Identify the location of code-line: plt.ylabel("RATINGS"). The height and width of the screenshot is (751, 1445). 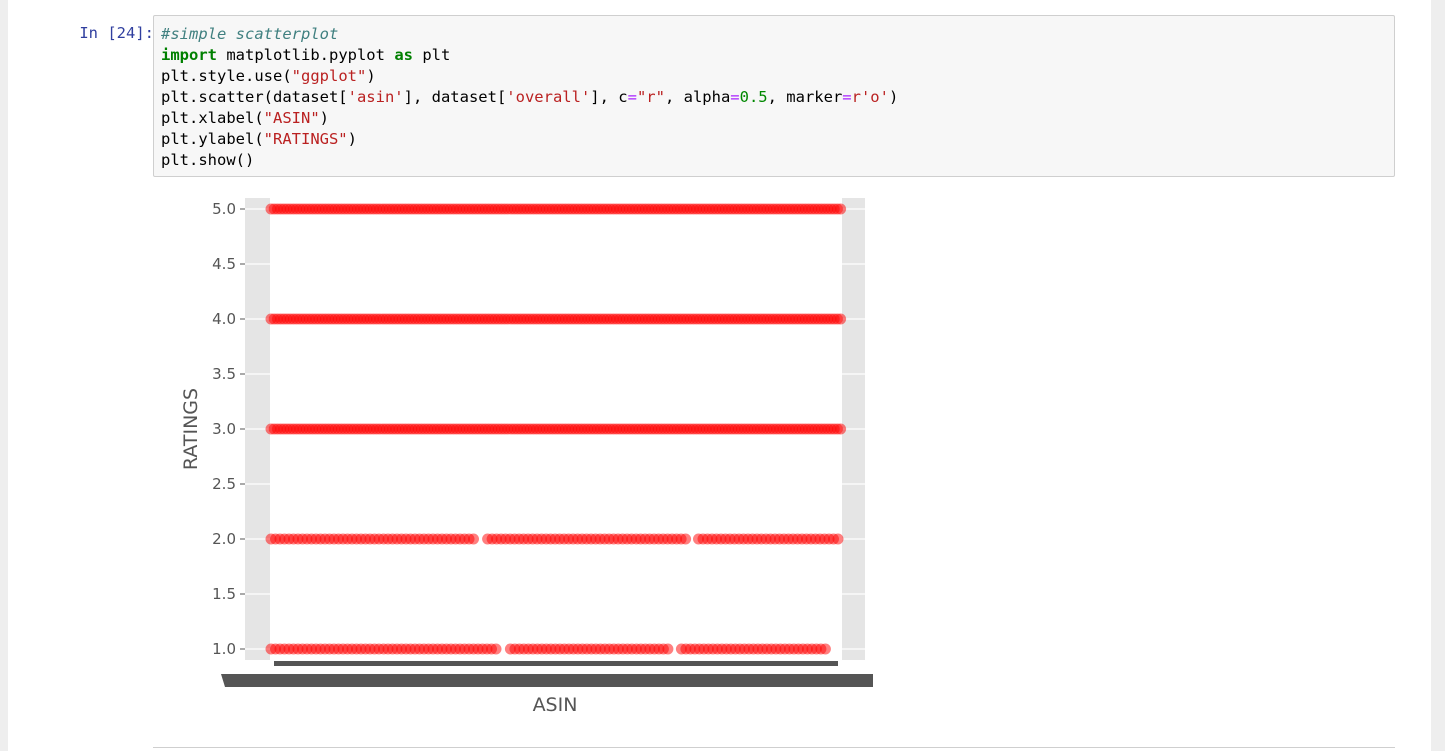
(259, 139).